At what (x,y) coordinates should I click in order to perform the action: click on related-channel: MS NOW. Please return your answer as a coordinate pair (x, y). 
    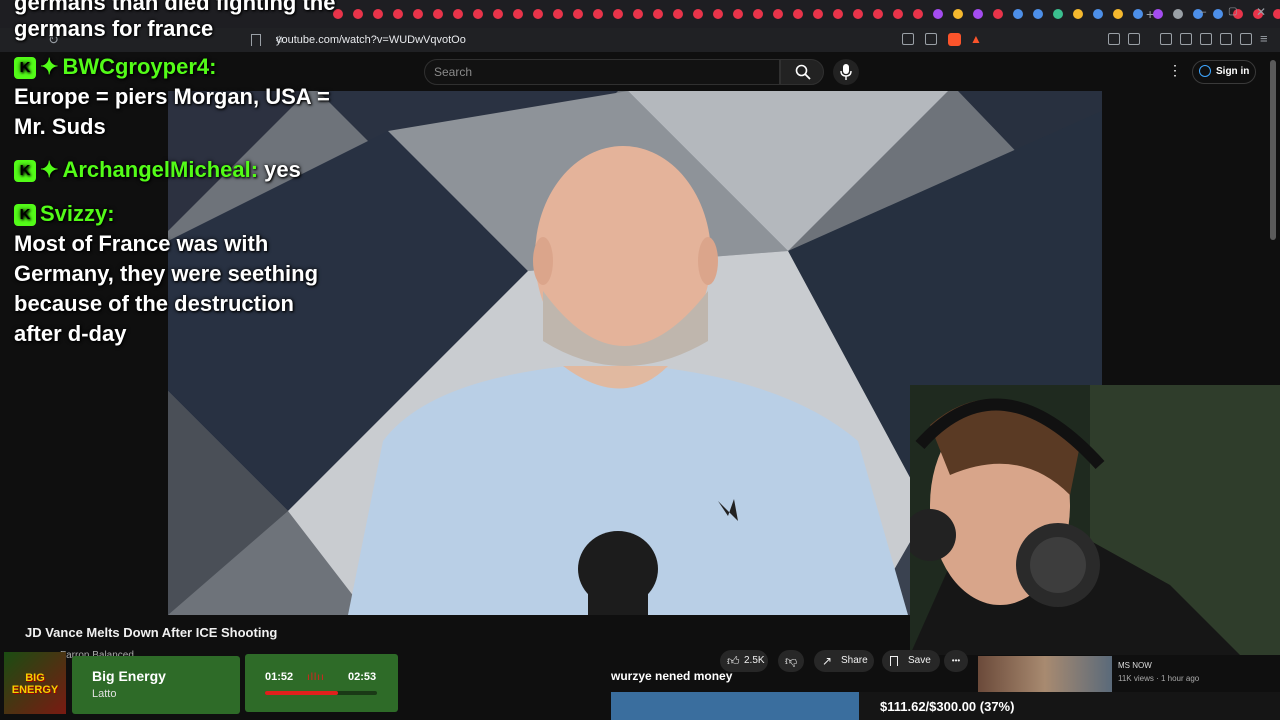
    Looking at the image, I should click on (1135, 665).